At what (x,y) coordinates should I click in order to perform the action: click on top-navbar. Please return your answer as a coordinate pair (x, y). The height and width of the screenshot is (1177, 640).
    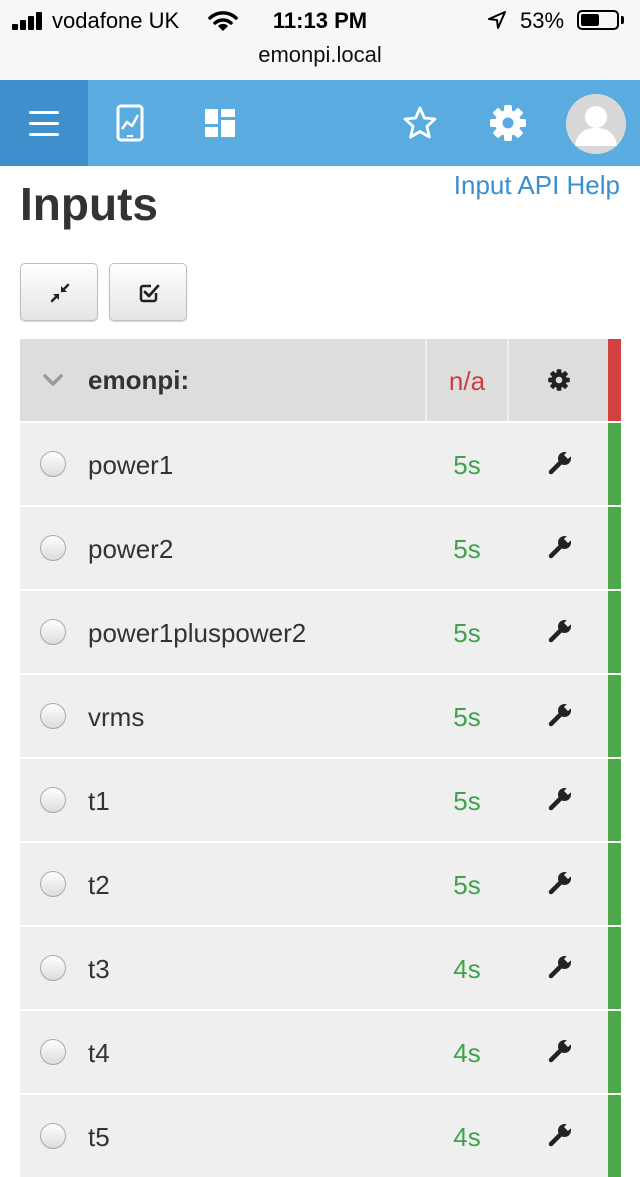
    Looking at the image, I should click on (320, 123).